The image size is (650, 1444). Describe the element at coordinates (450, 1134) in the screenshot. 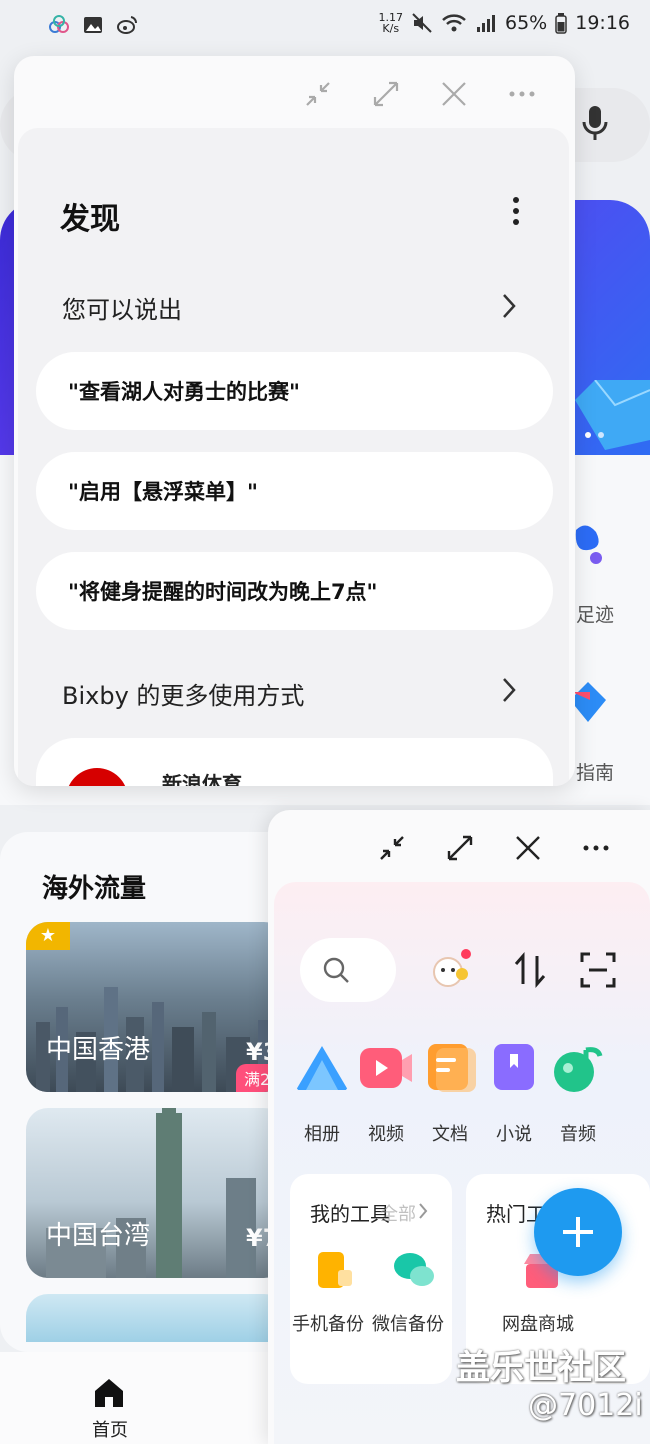

I see `category-label: 文档` at that location.